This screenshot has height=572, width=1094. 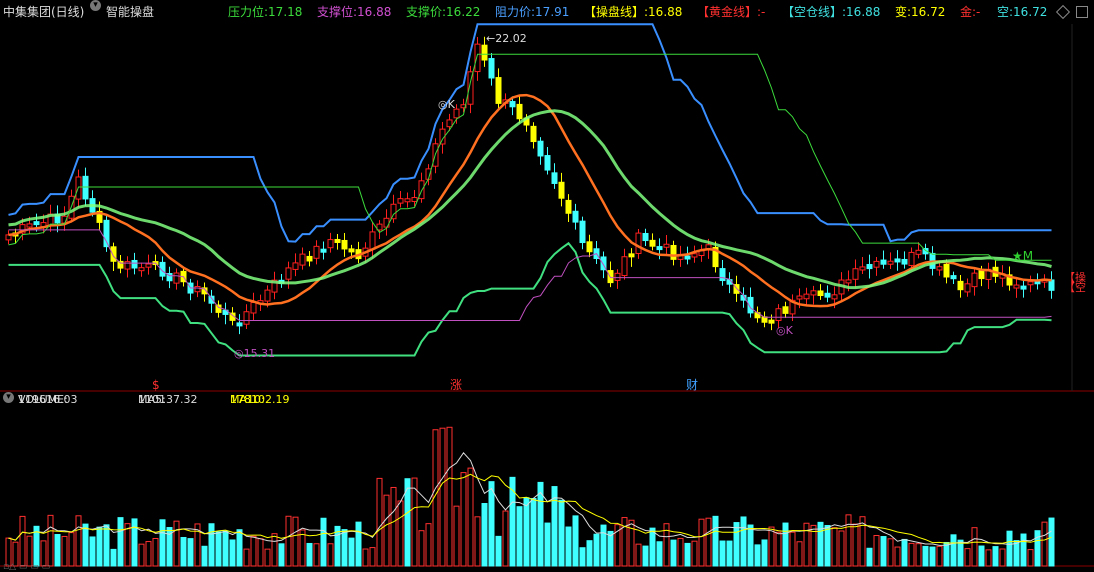 I want to click on bottom-marker-1: 涨, so click(x=456, y=384).